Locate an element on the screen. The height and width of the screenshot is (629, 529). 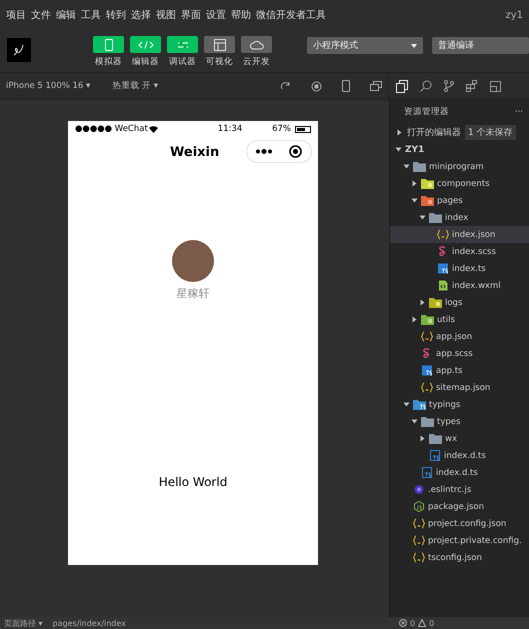
project-section: ZY1 is located at coordinates (459, 149).